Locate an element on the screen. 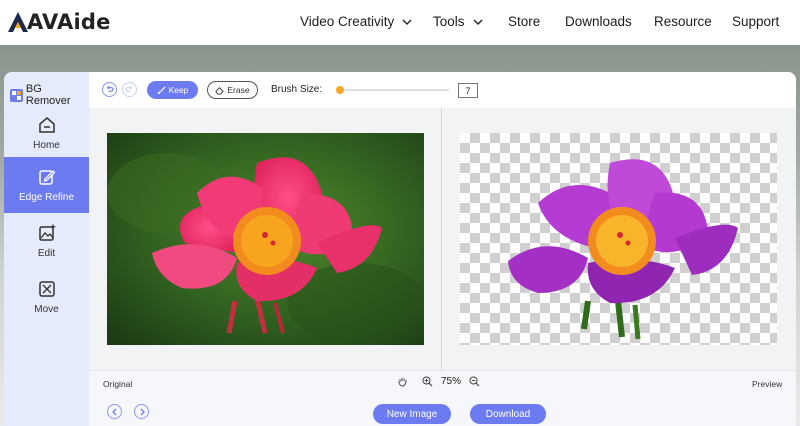 This screenshot has width=800, height=426. download-button: Download is located at coordinates (508, 414).